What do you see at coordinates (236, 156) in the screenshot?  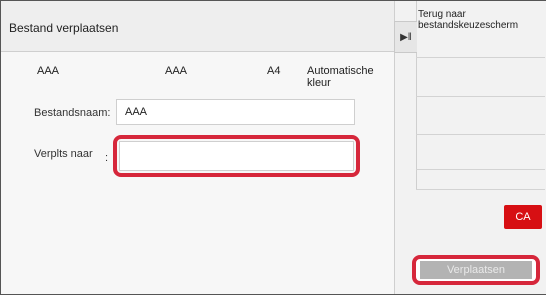 I see `destination-field` at bounding box center [236, 156].